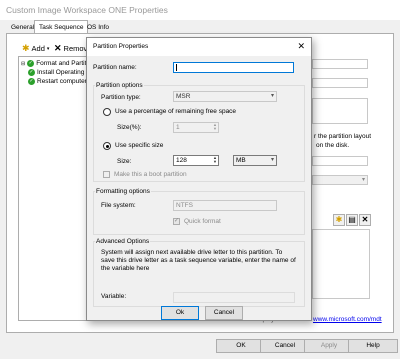  I want to click on specific-size-radio, so click(107, 146).